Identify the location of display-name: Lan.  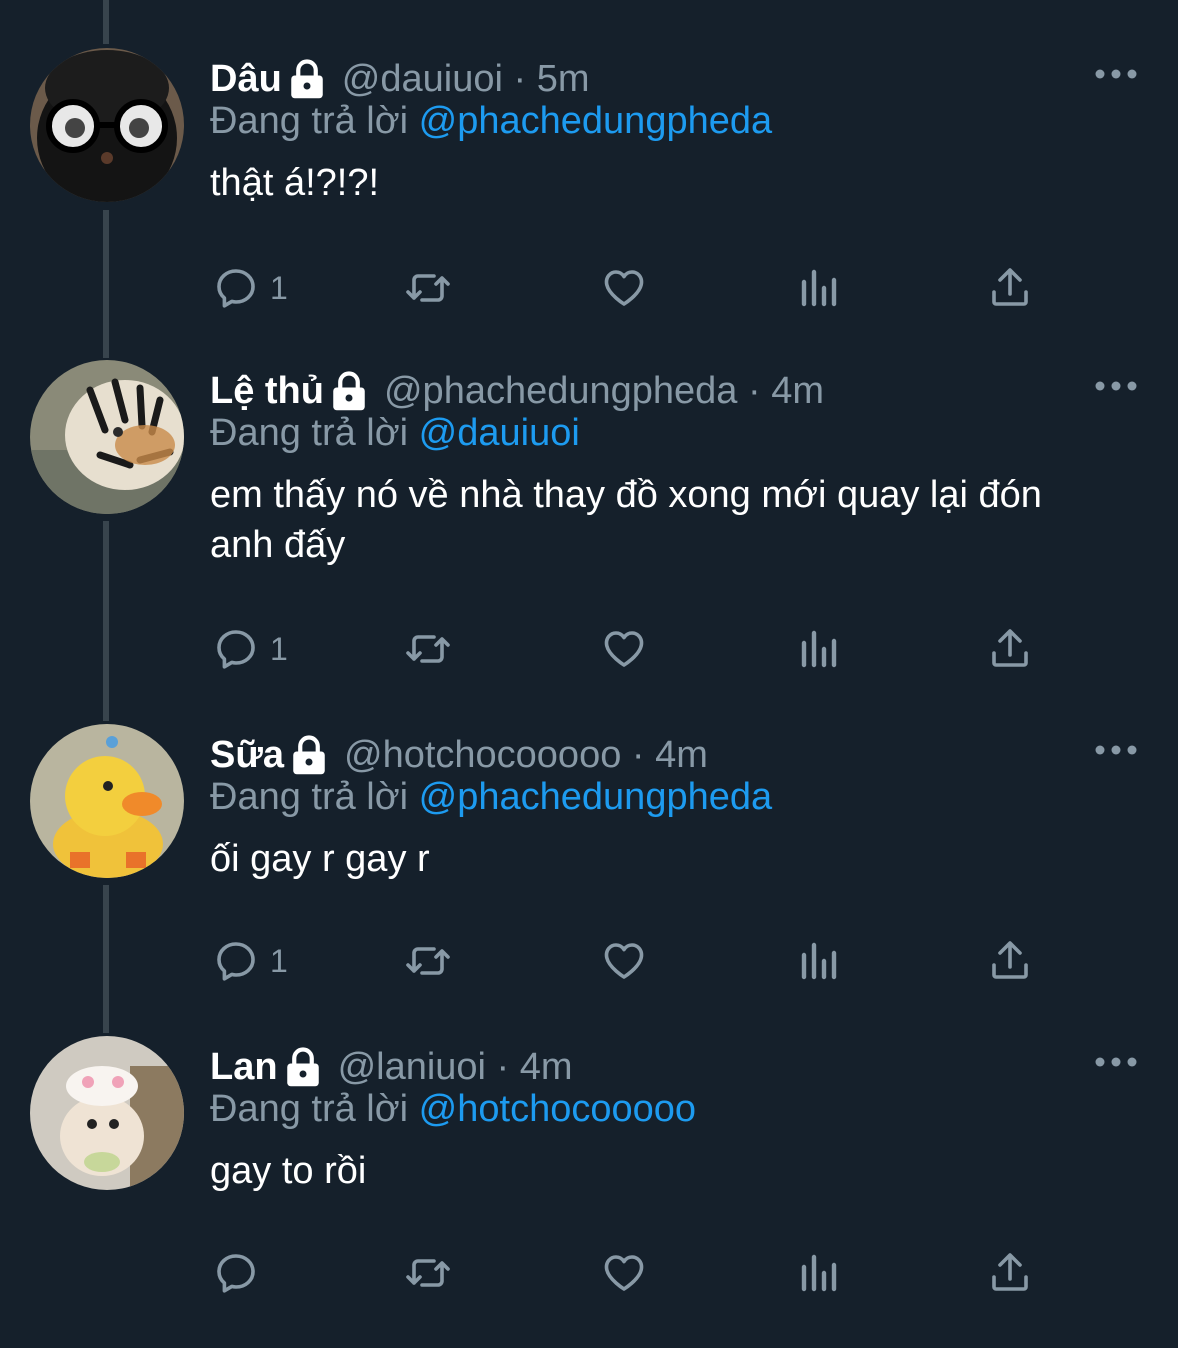
(244, 1067).